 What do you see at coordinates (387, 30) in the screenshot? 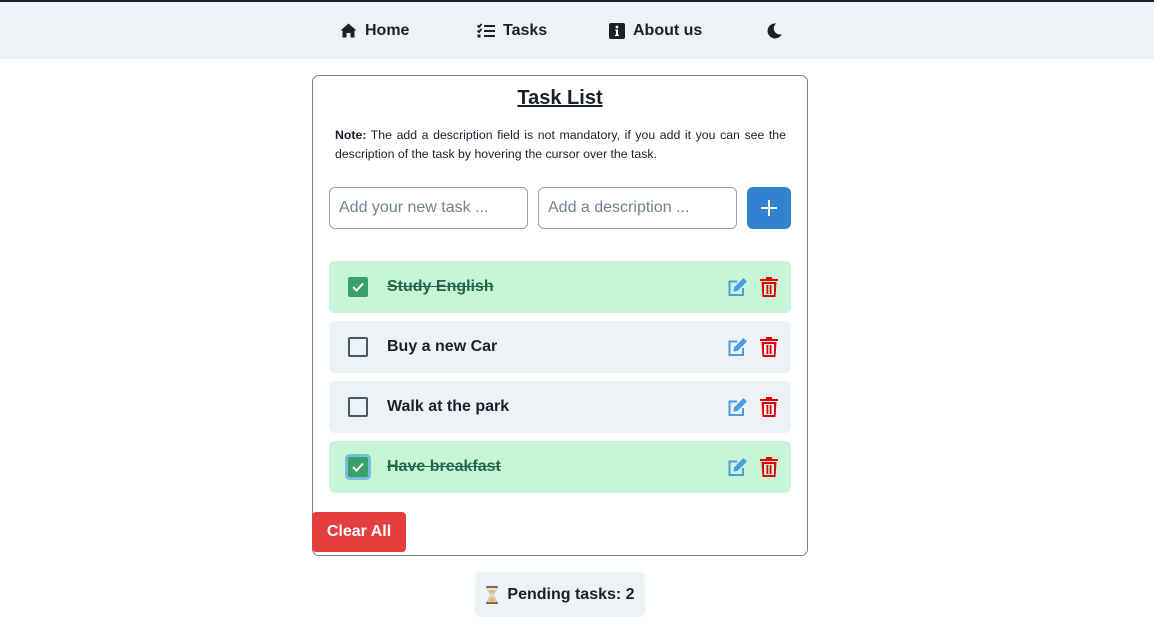
I see `nav-home-label: Home` at bounding box center [387, 30].